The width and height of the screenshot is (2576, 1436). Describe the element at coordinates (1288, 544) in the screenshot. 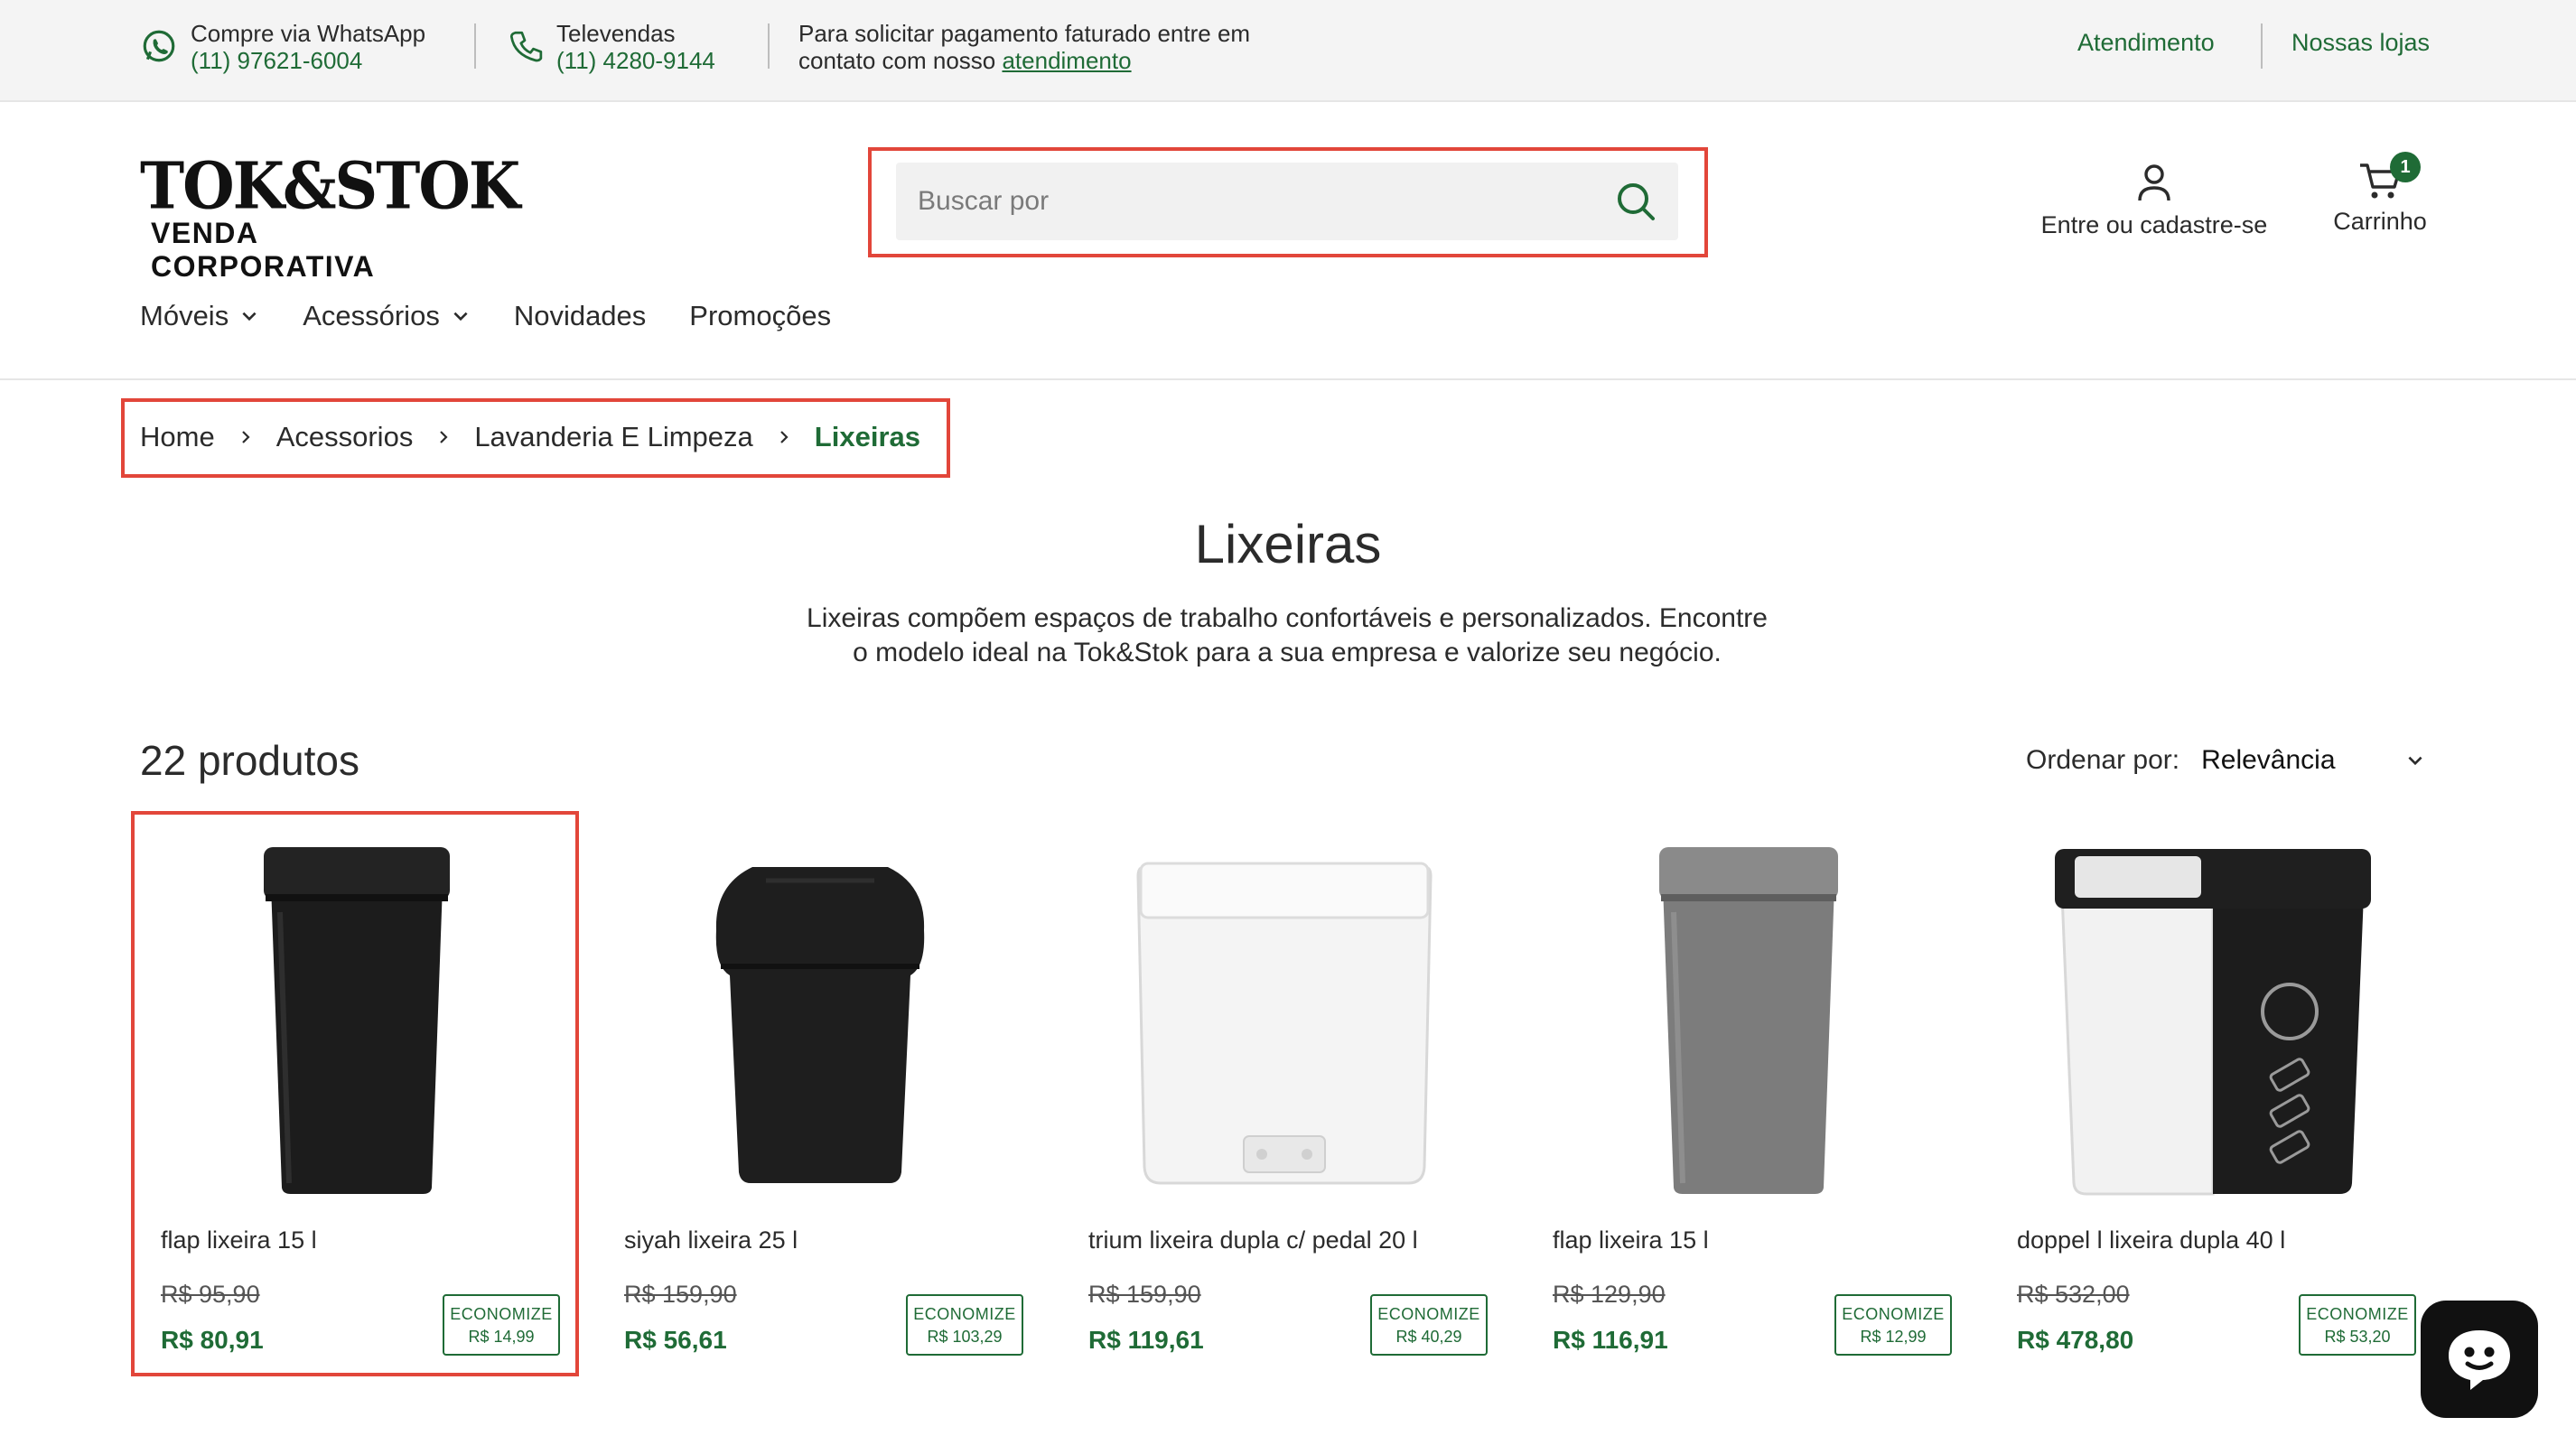

I see `page-title: Lixeiras` at that location.